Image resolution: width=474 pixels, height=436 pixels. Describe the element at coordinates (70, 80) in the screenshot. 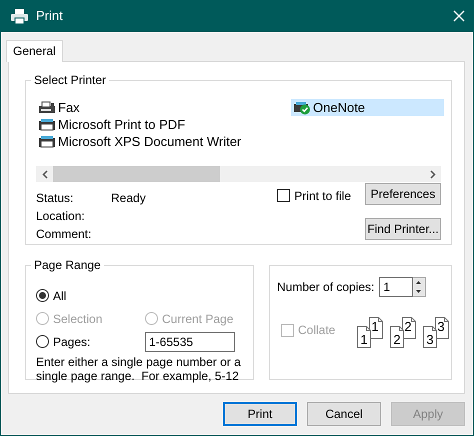

I see `group-title: Select Printer` at that location.